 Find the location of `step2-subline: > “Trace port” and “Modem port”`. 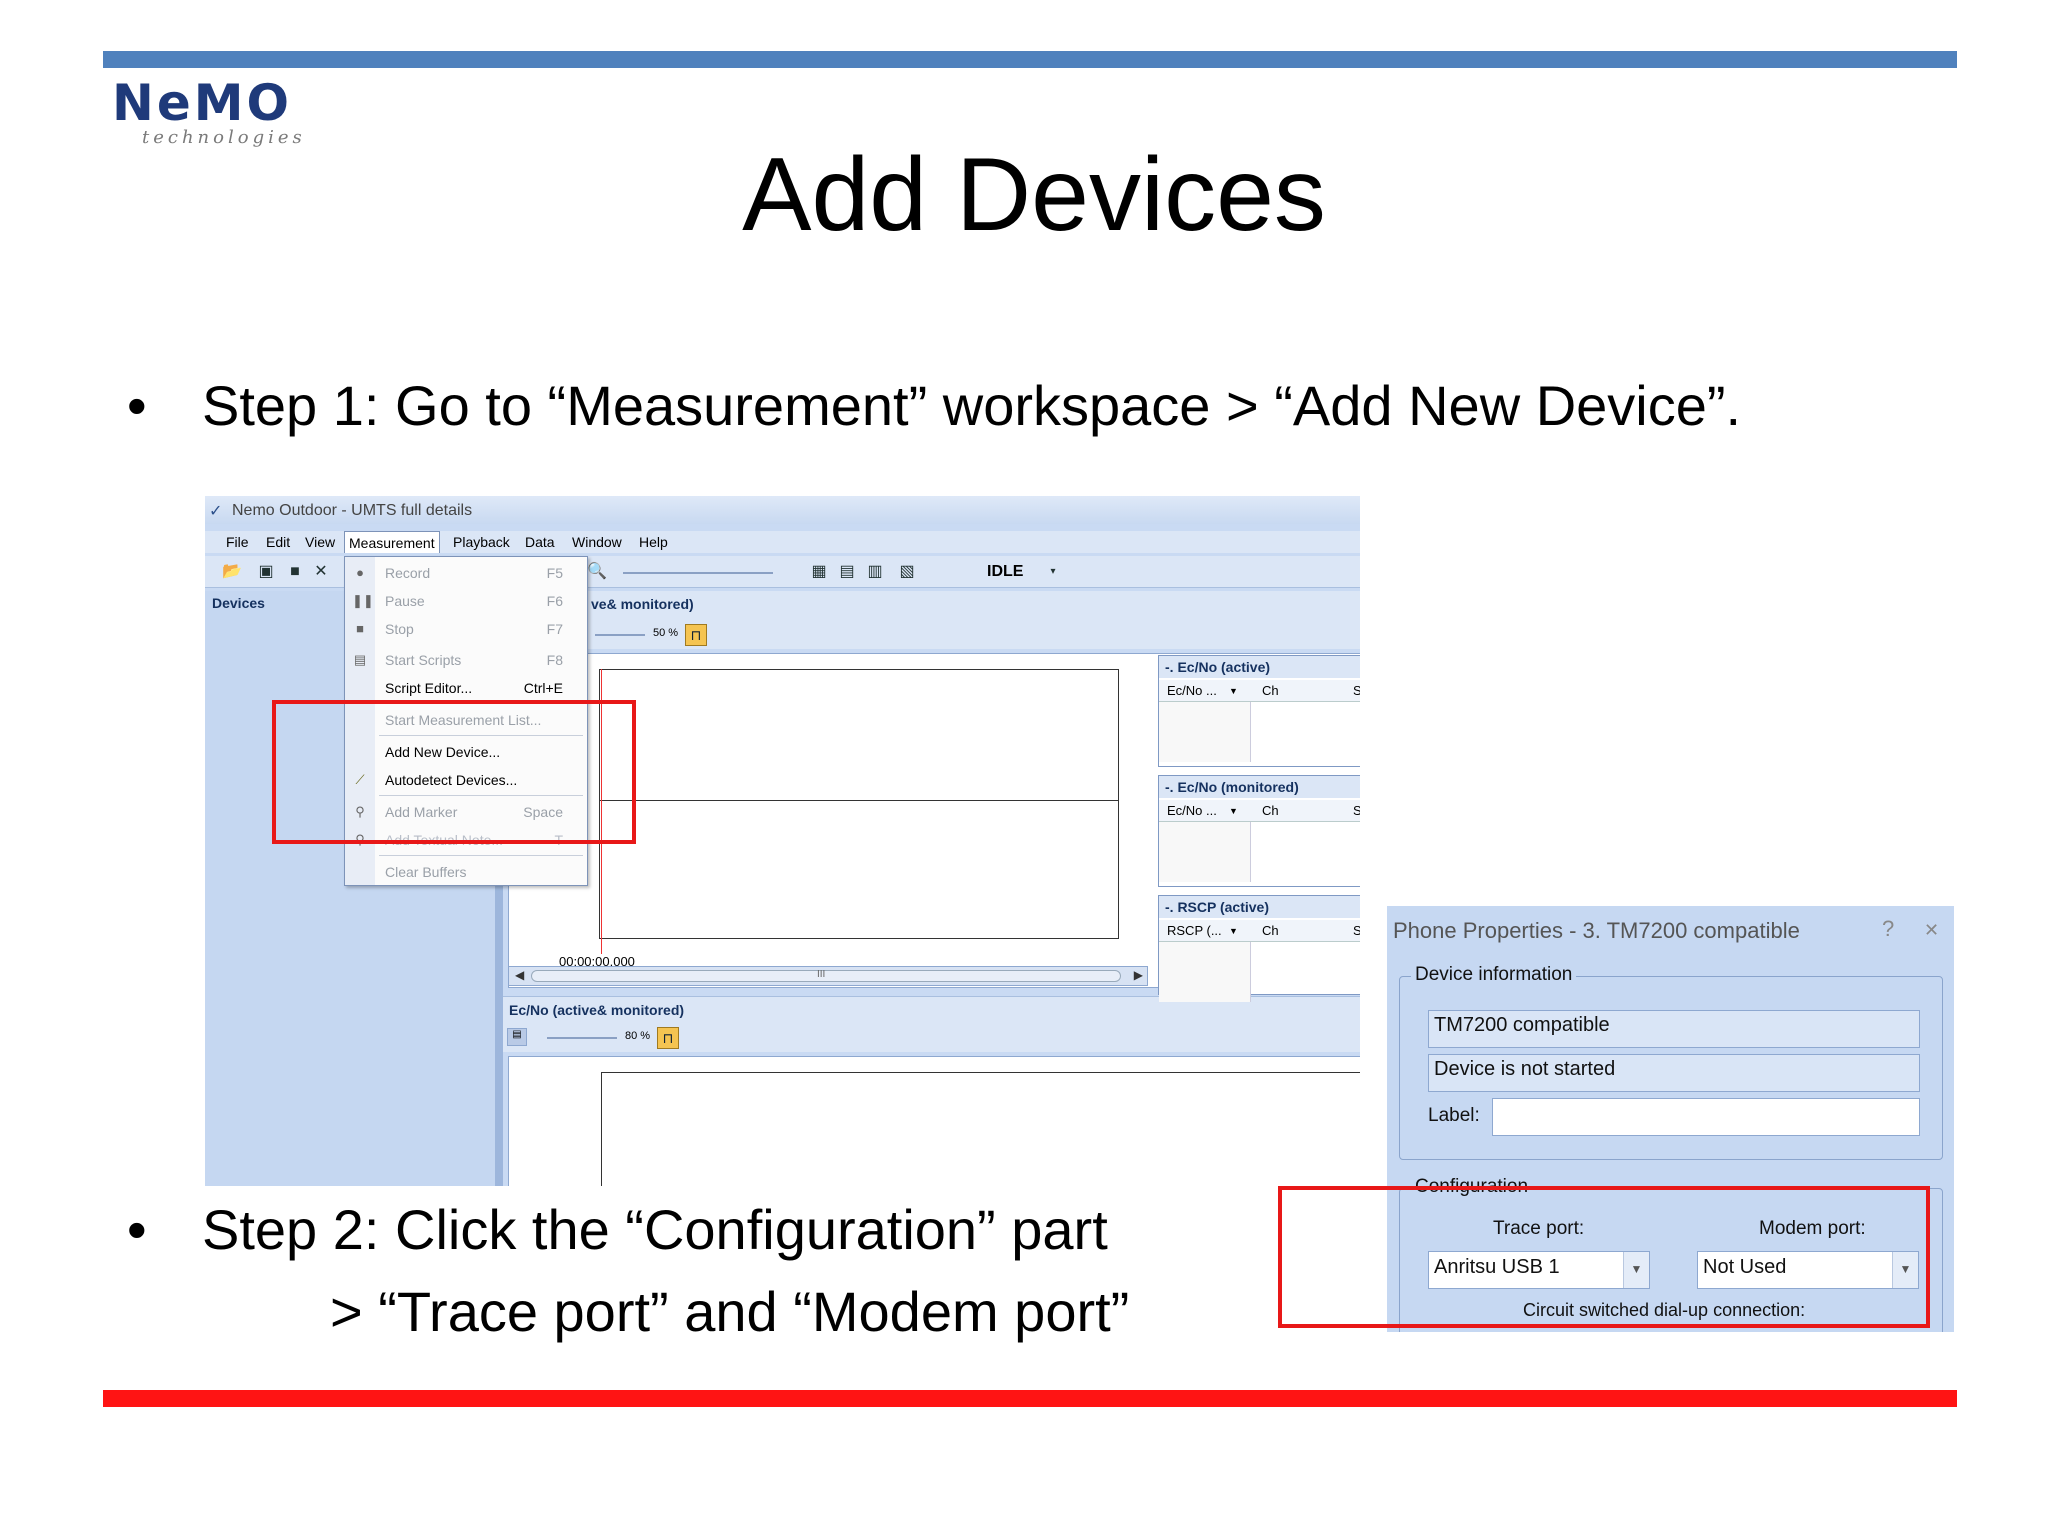

step2-subline: > “Trace port” and “Modem port” is located at coordinates (729, 1312).